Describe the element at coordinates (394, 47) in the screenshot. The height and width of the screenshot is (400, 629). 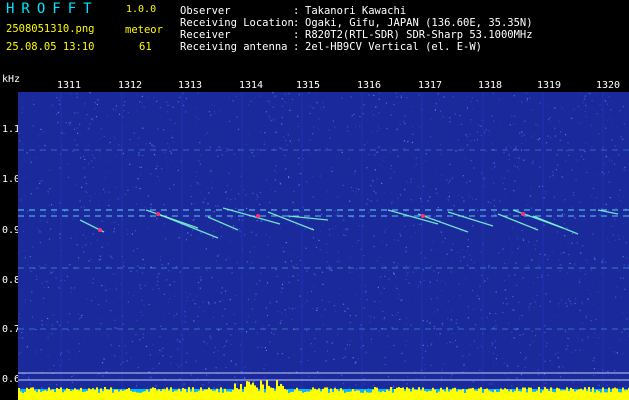
I see `antenna-value: 2el-HB9CV Vertical (el. E-W)` at that location.